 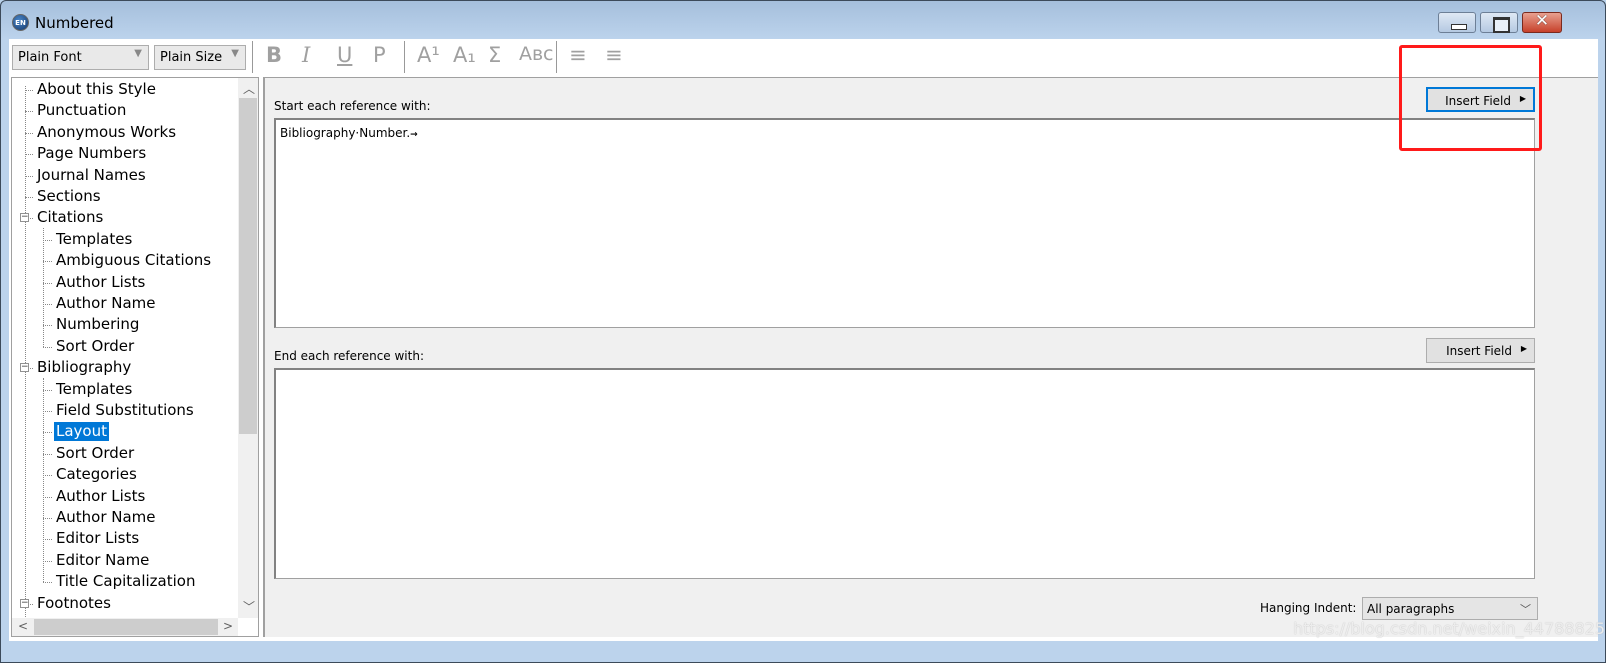 What do you see at coordinates (74, 23) in the screenshot?
I see `window-title: Numbered` at bounding box center [74, 23].